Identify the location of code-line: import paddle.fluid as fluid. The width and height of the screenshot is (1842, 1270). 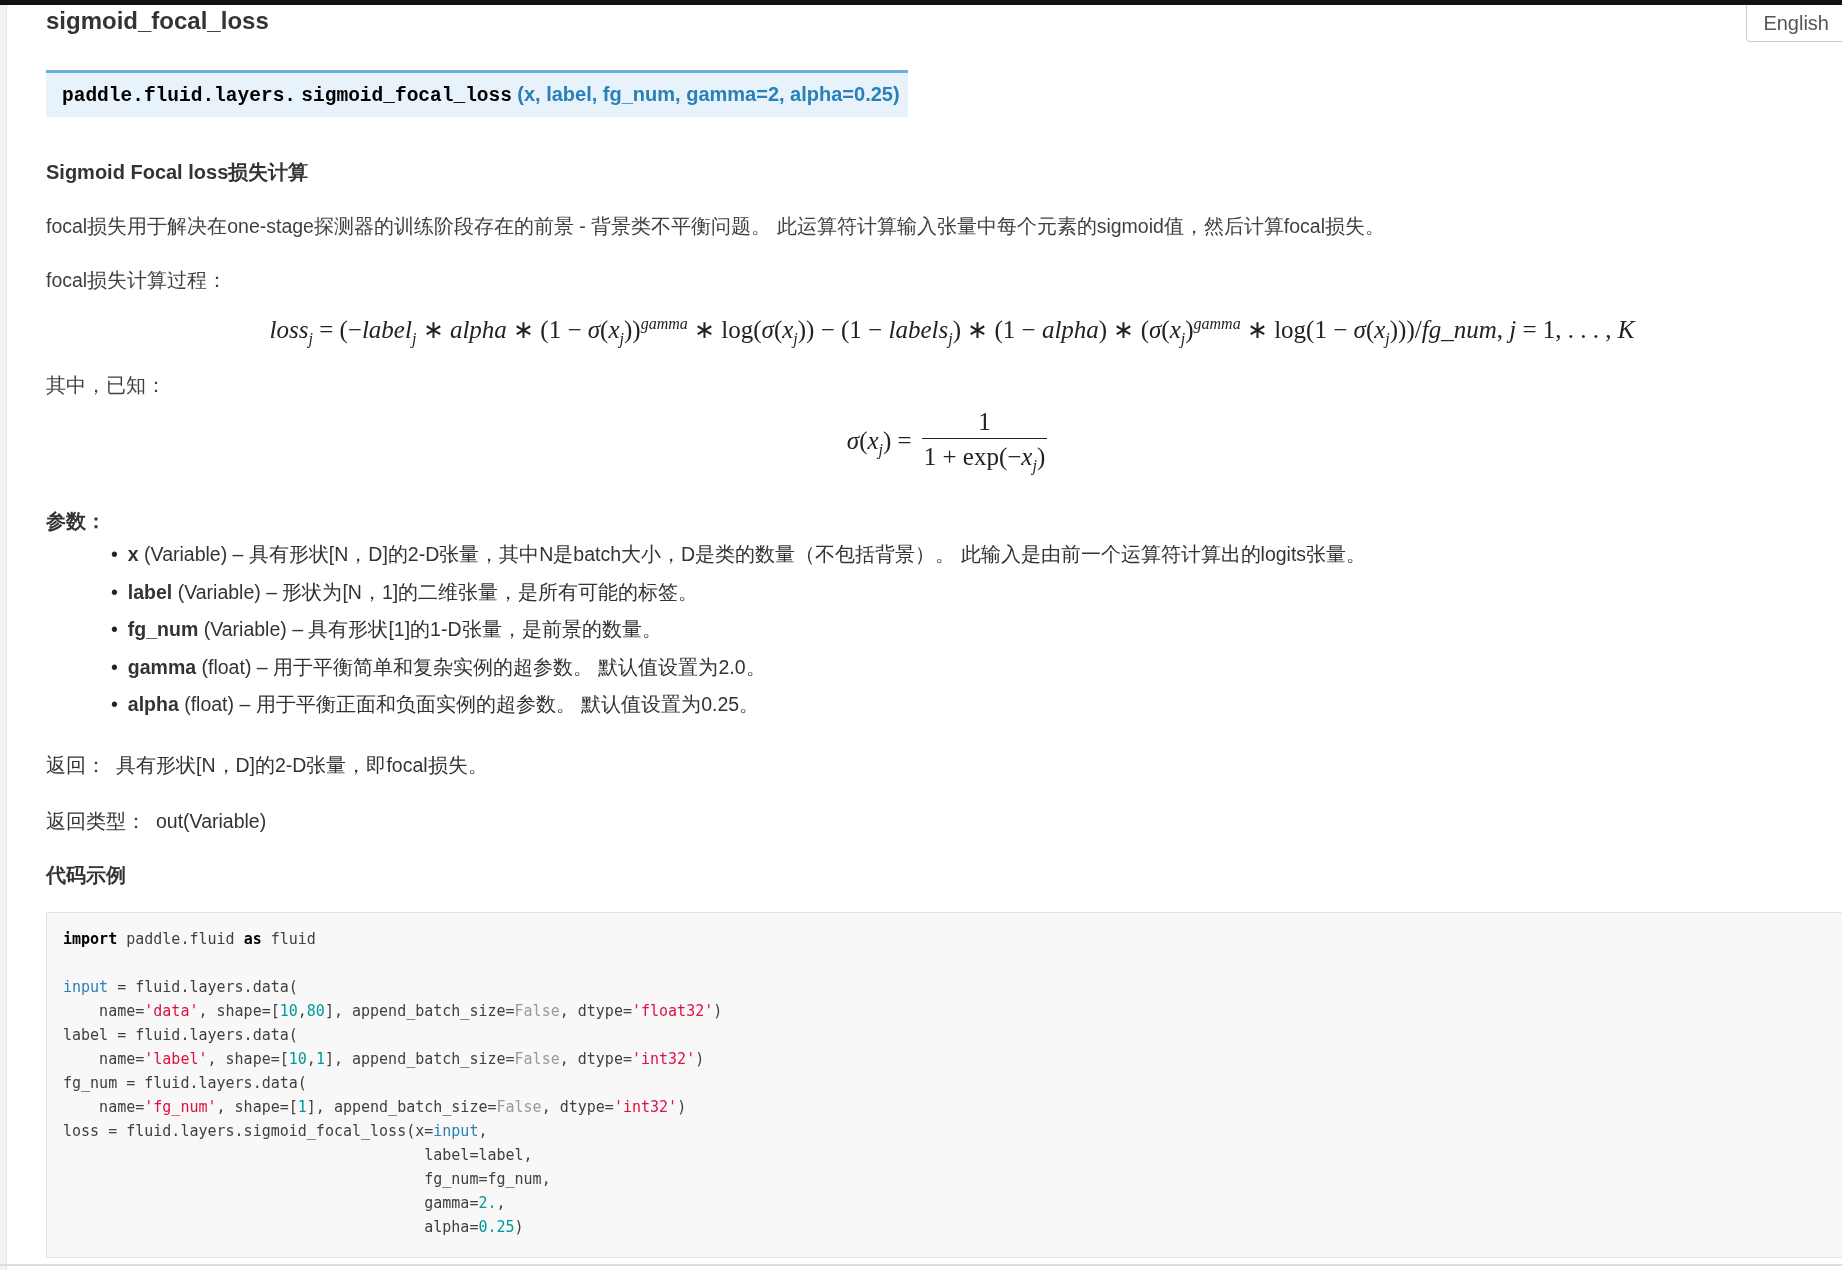
(190, 940).